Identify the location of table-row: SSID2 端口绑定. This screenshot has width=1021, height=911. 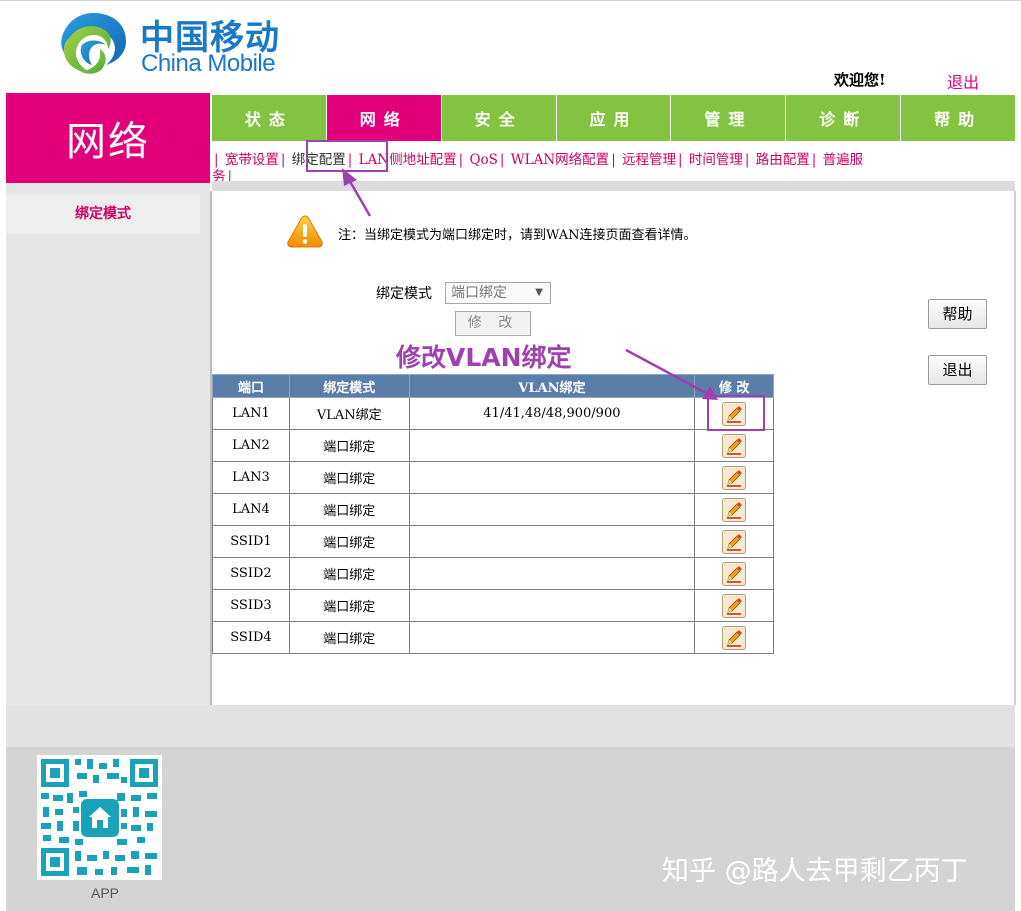
(493, 573).